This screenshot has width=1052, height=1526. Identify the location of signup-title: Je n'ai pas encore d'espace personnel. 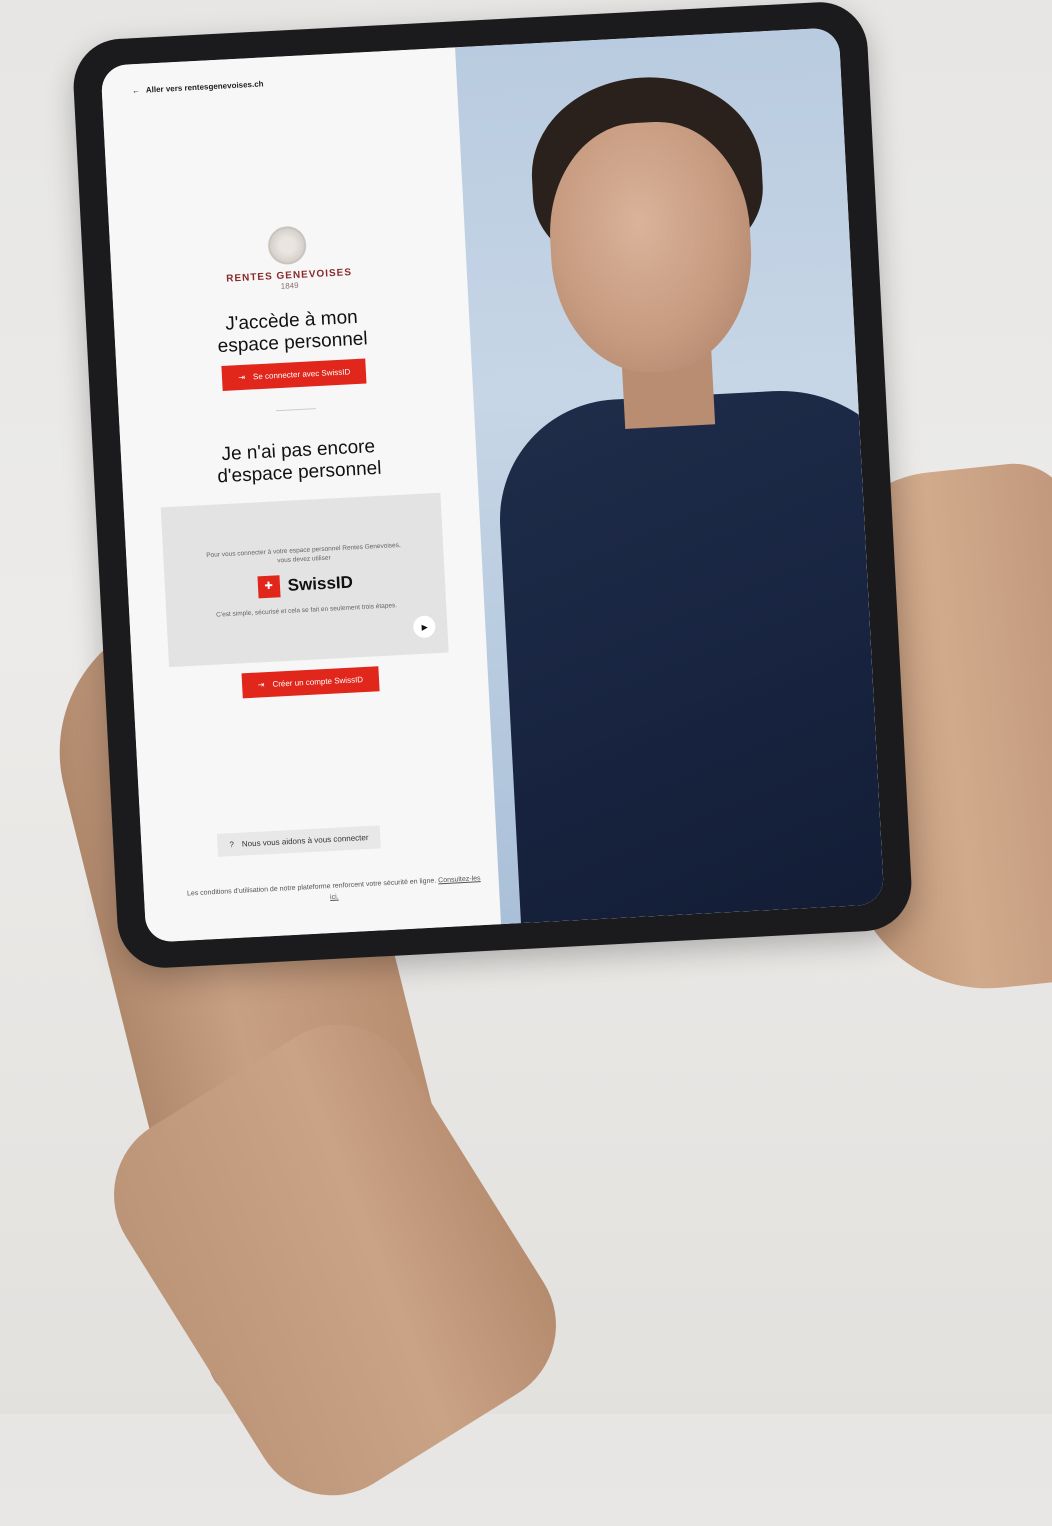
(299, 462).